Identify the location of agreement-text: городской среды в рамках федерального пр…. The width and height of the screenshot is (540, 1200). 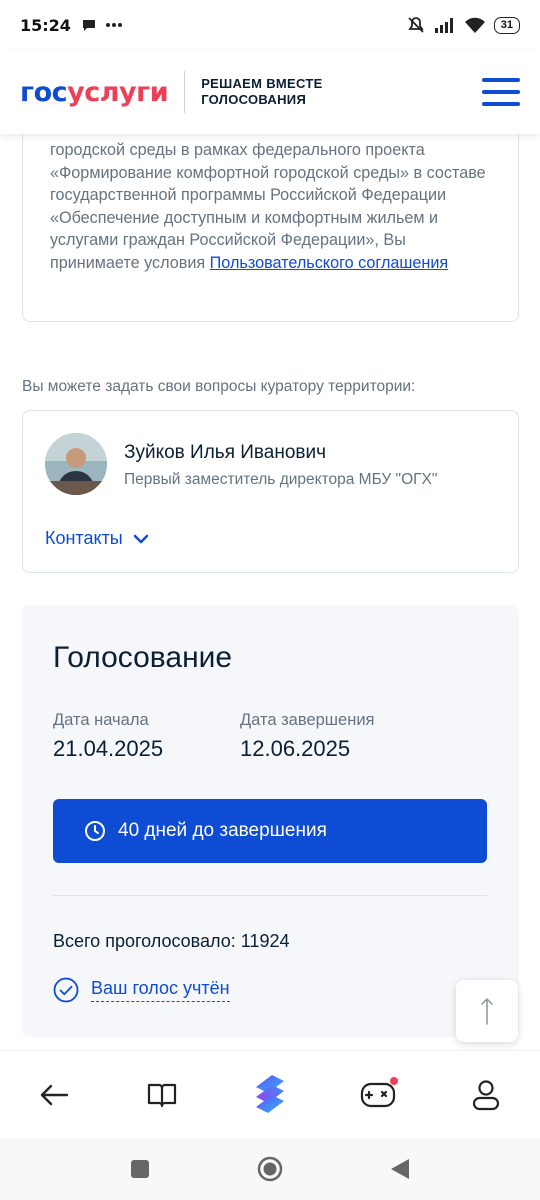
(268, 206).